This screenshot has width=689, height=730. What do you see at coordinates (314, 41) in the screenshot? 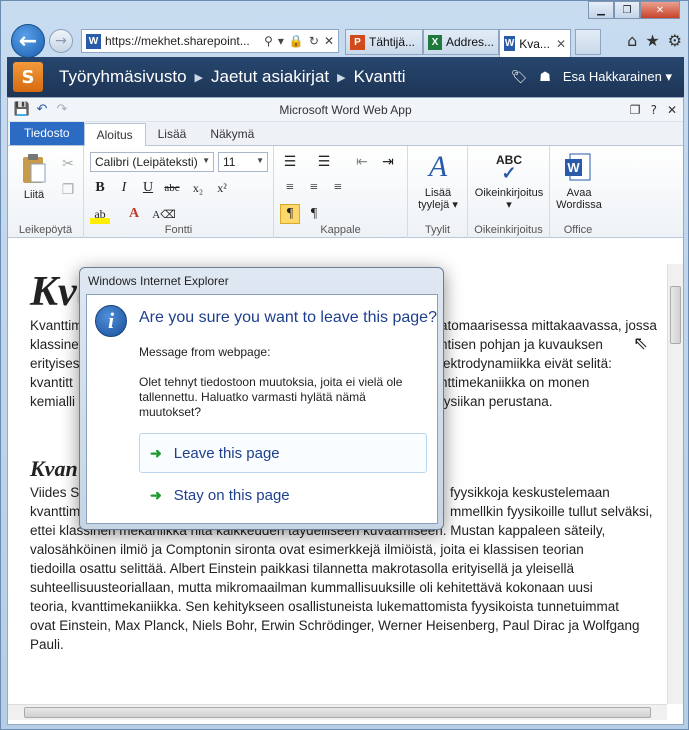
I see `refresh-icon: ↻` at bounding box center [314, 41].